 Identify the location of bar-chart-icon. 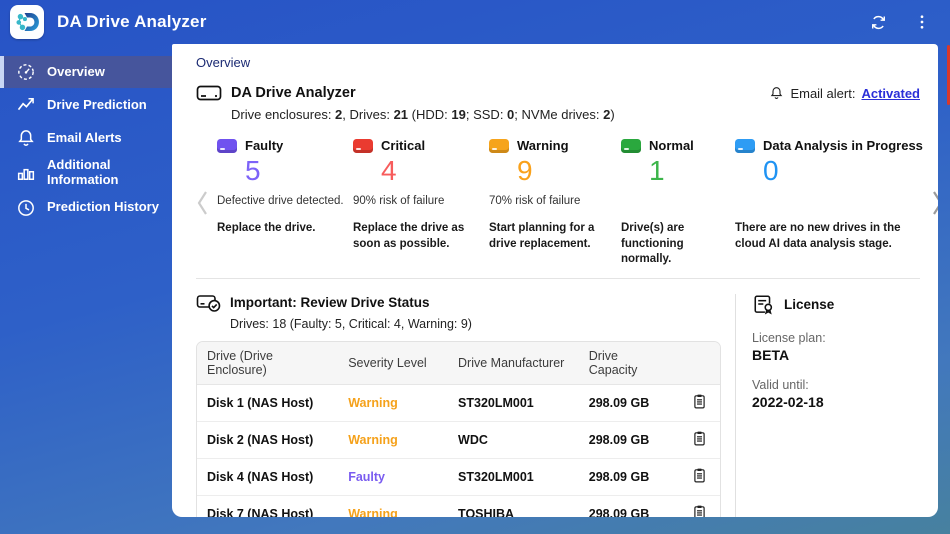
(25, 172).